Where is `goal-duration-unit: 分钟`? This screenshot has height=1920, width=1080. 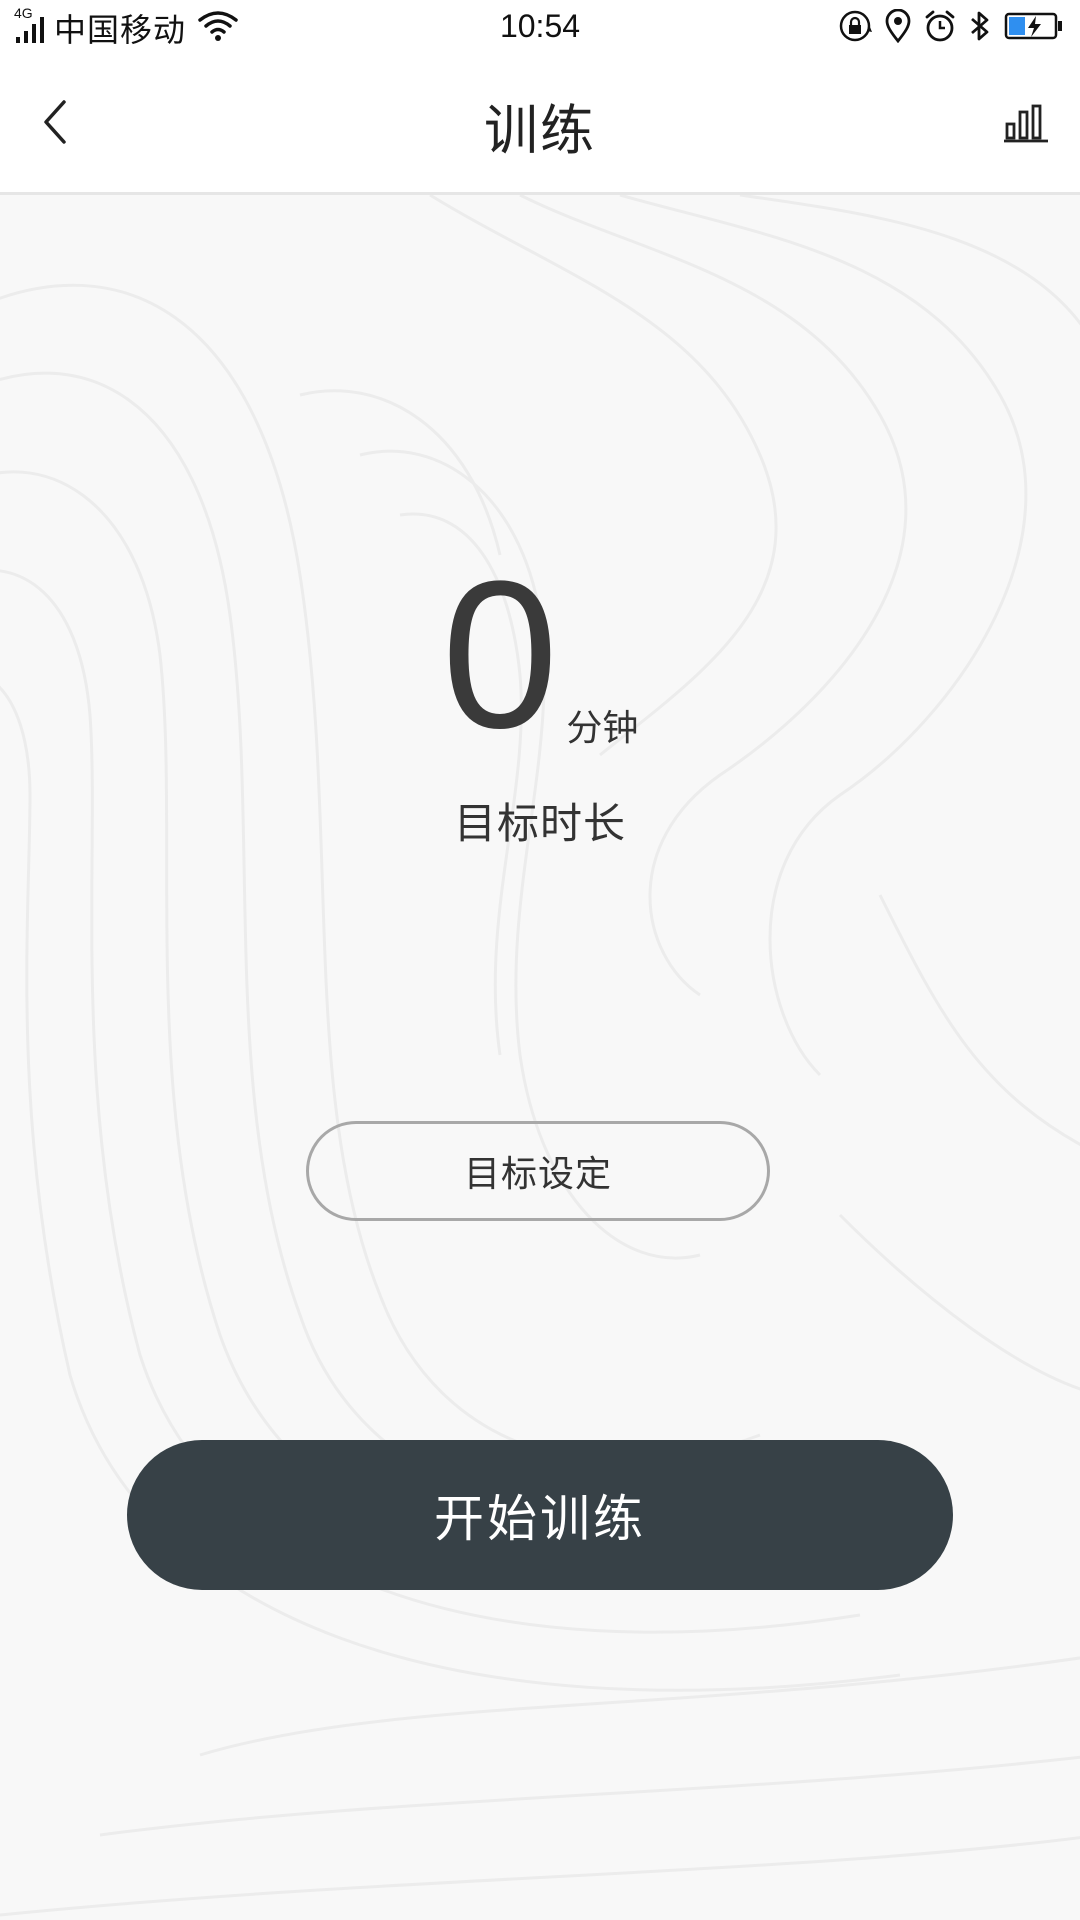
goal-duration-unit: 分钟 is located at coordinates (602, 728).